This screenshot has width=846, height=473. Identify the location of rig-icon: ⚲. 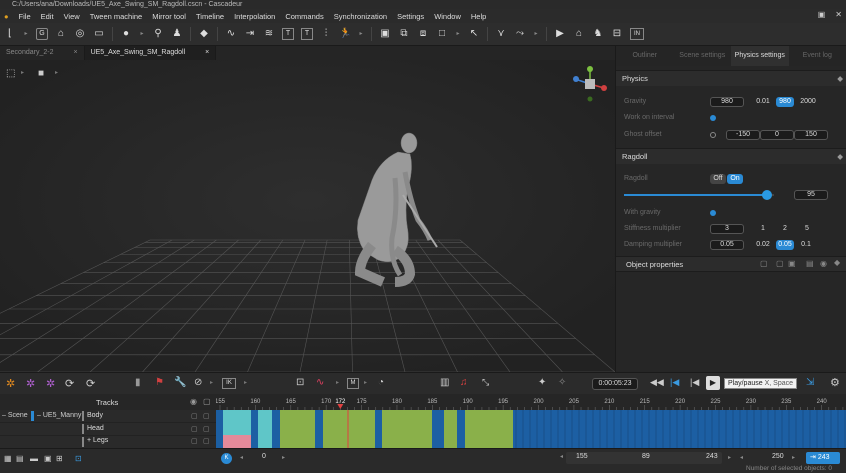
(158, 34).